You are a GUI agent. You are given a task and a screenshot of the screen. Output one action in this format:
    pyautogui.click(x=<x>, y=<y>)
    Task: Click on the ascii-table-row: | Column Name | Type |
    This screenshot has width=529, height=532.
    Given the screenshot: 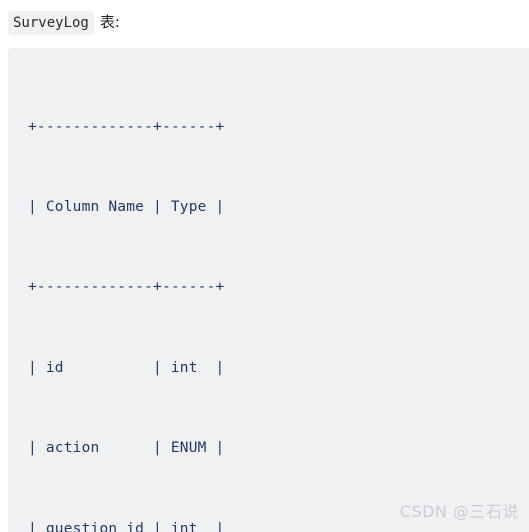 What is the action you would take?
    pyautogui.click(x=126, y=206)
    